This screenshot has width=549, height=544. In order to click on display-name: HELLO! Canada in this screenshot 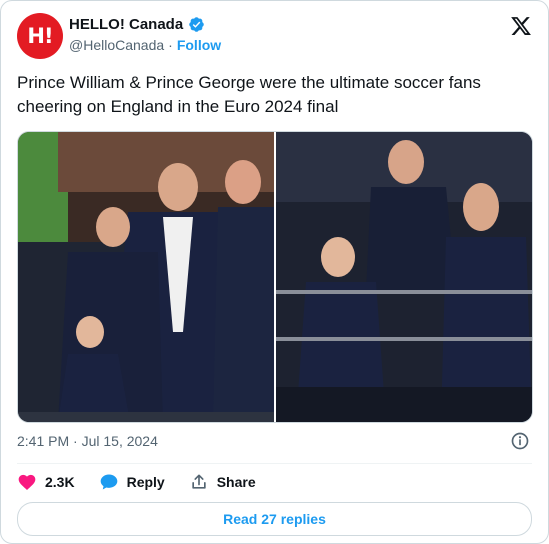, I will do `click(126, 24)`.